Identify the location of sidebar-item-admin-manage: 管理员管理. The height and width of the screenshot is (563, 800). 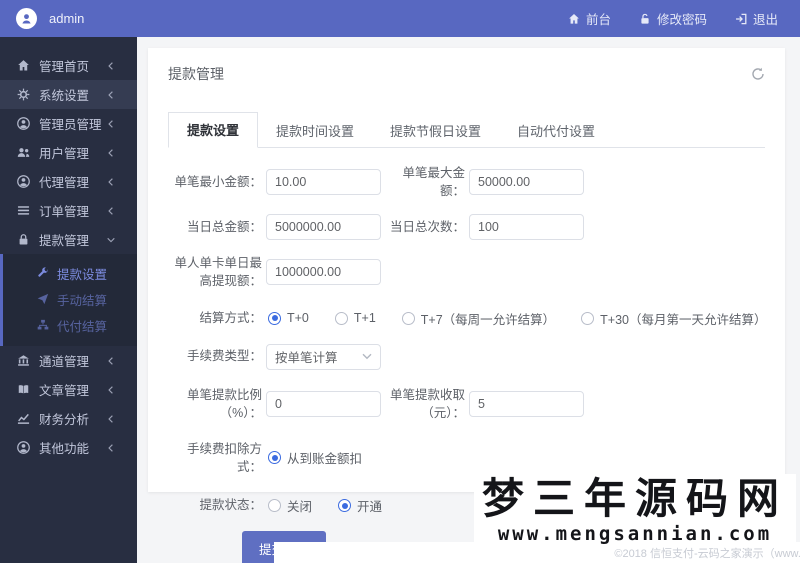
(68, 123).